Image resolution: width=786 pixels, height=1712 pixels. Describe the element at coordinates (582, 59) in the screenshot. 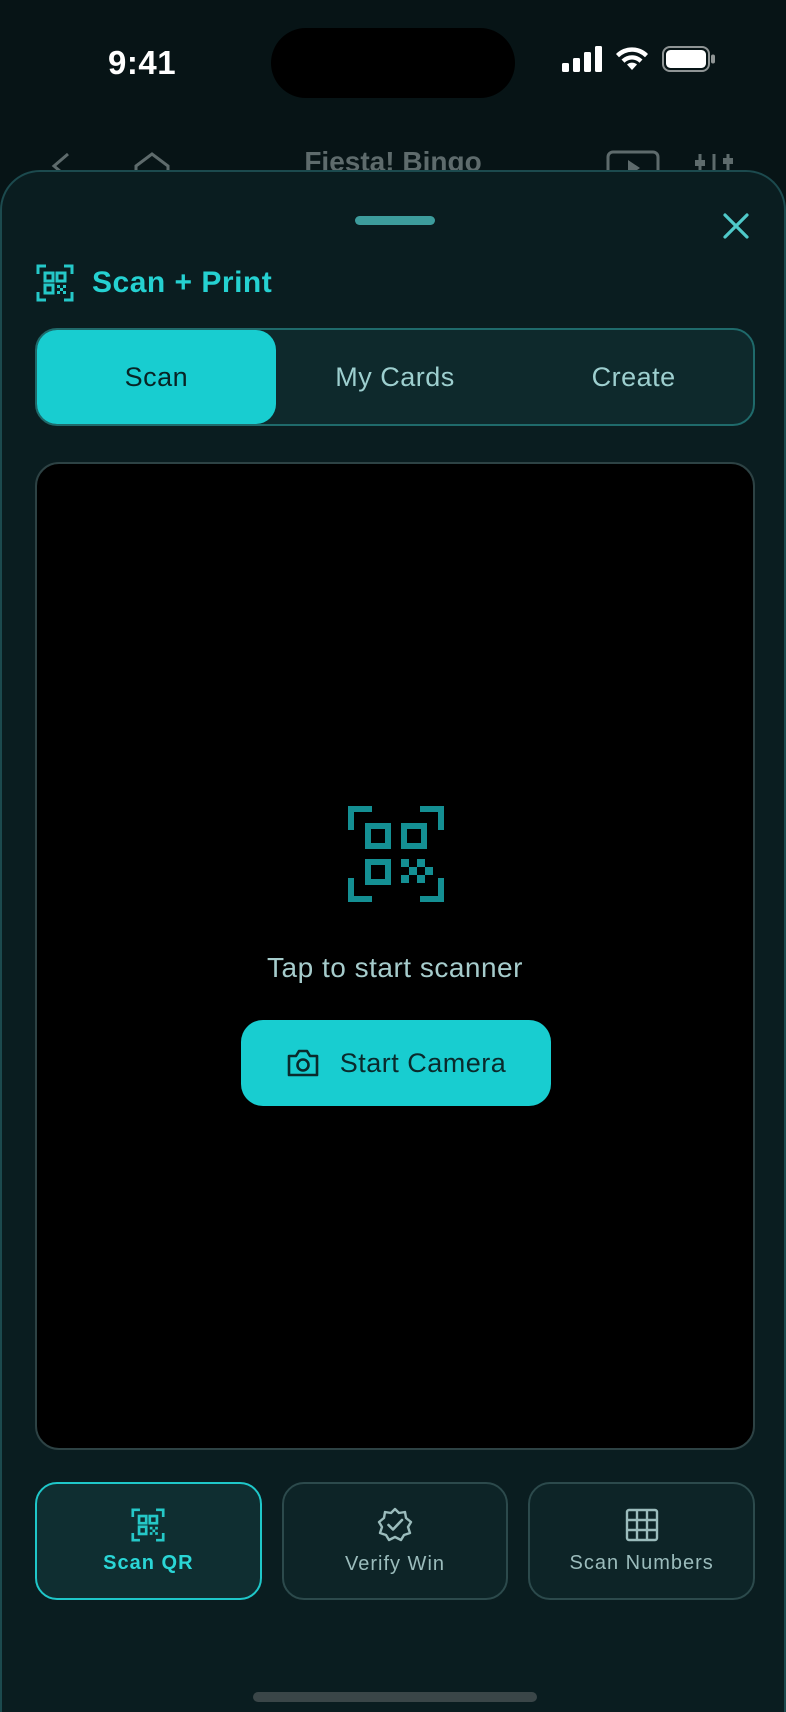

I see `cellular-signal-icon` at that location.